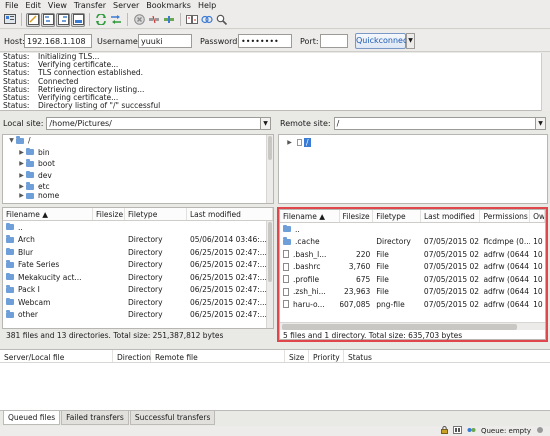 This screenshot has height=436, width=550. I want to click on col-owner: Ow, so click(537, 216).